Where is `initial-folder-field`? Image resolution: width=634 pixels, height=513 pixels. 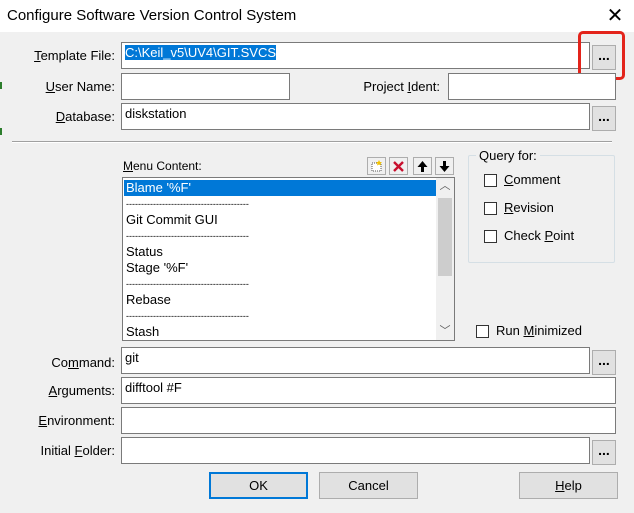 initial-folder-field is located at coordinates (355, 450).